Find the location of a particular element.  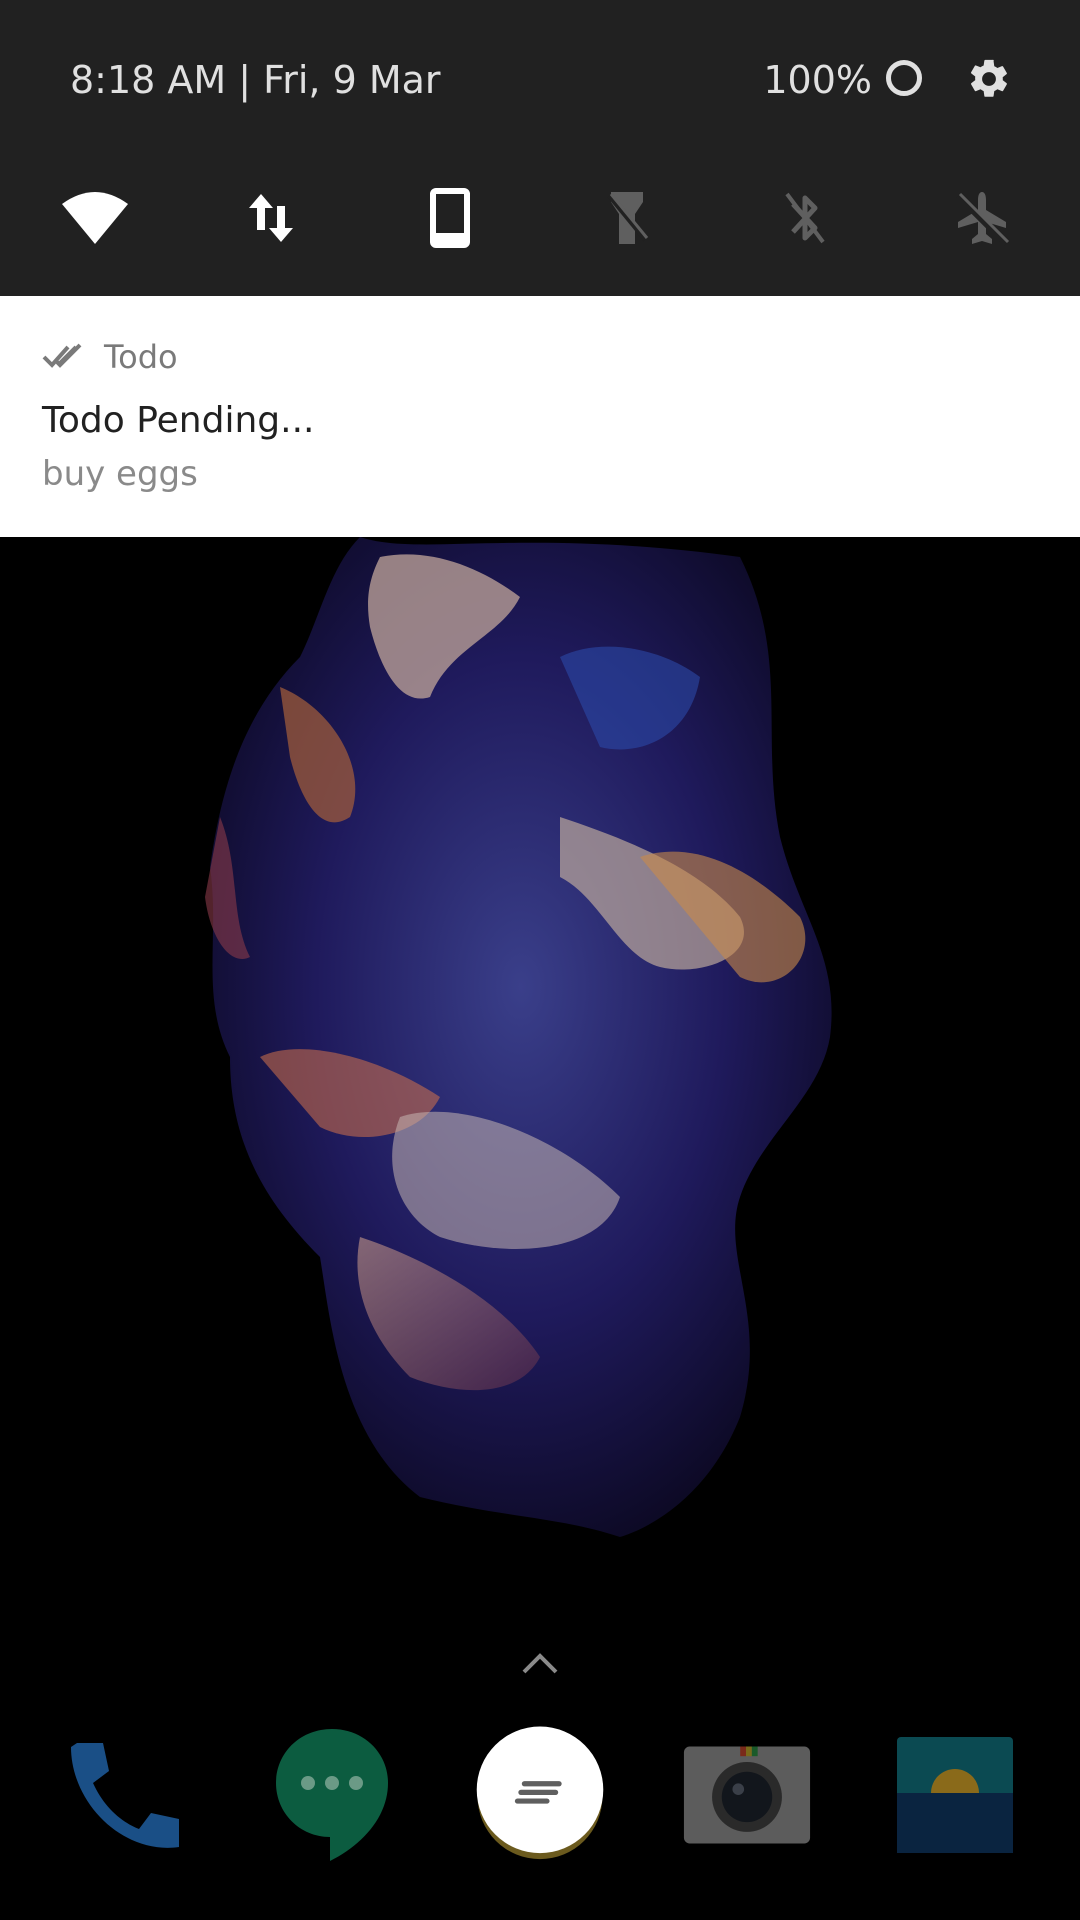

home-dock is located at coordinates (540, 1800).